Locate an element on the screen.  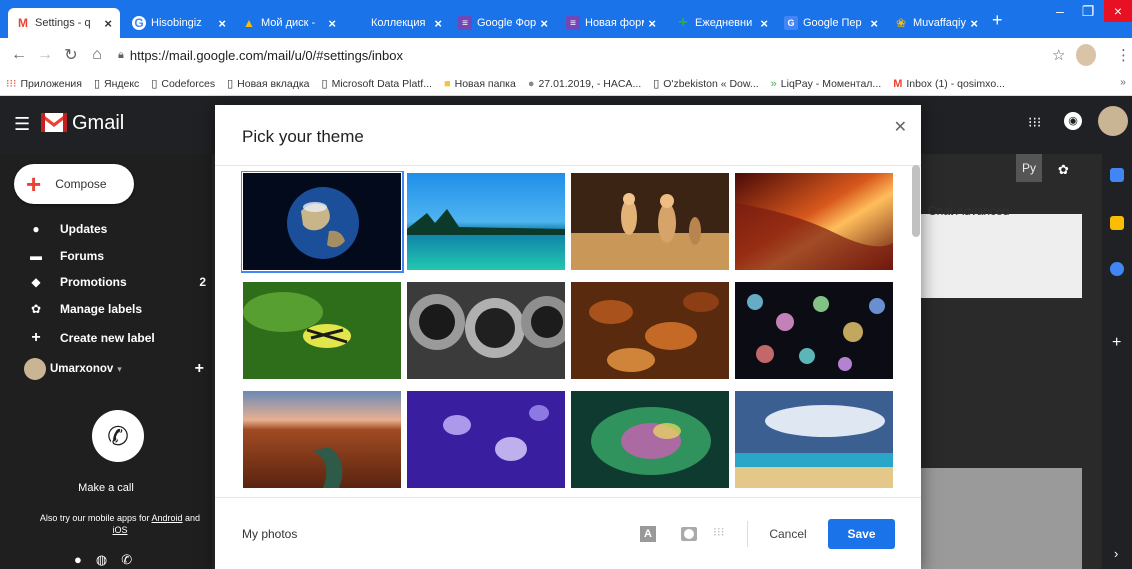
browser-menu-icon: ⋮ is located at coordinates (1123, 55).